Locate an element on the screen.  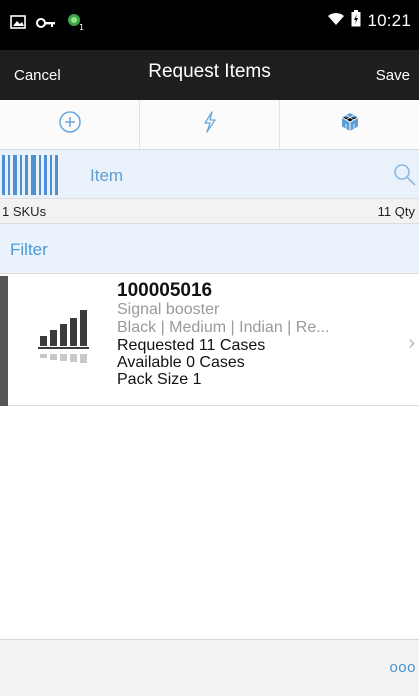
save-button: Save is located at coordinates (393, 75).